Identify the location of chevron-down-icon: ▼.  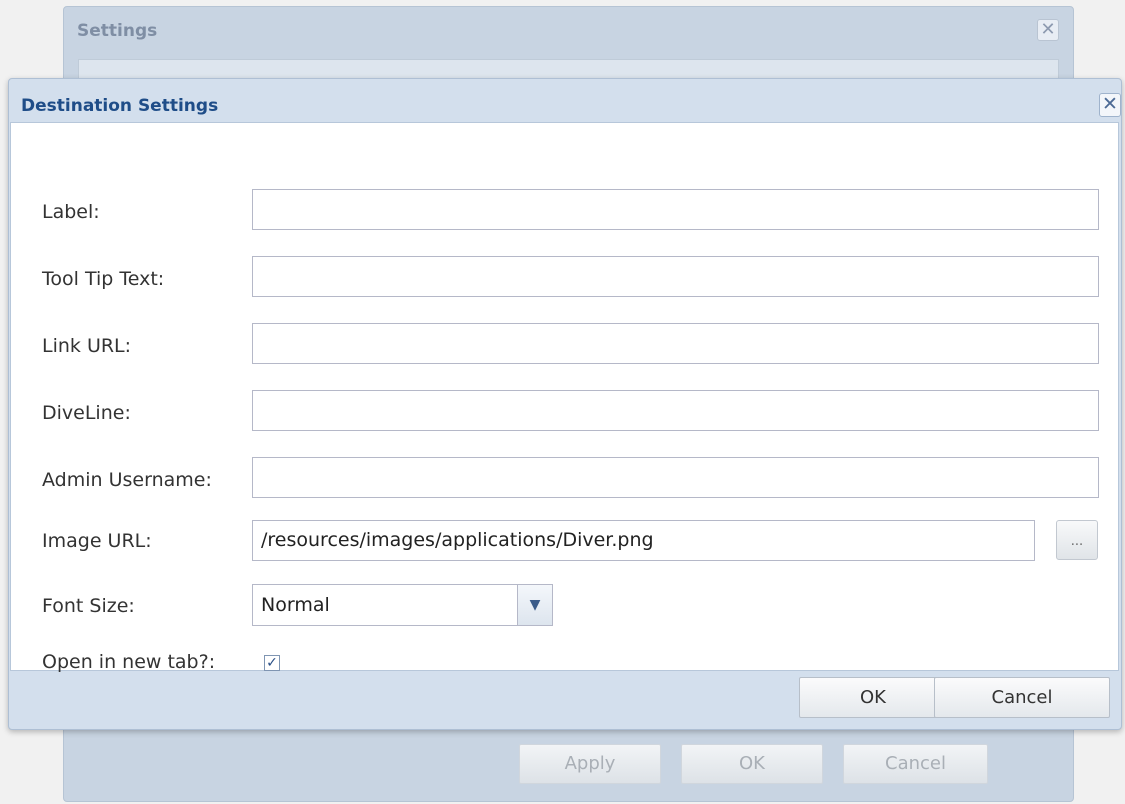
(534, 605).